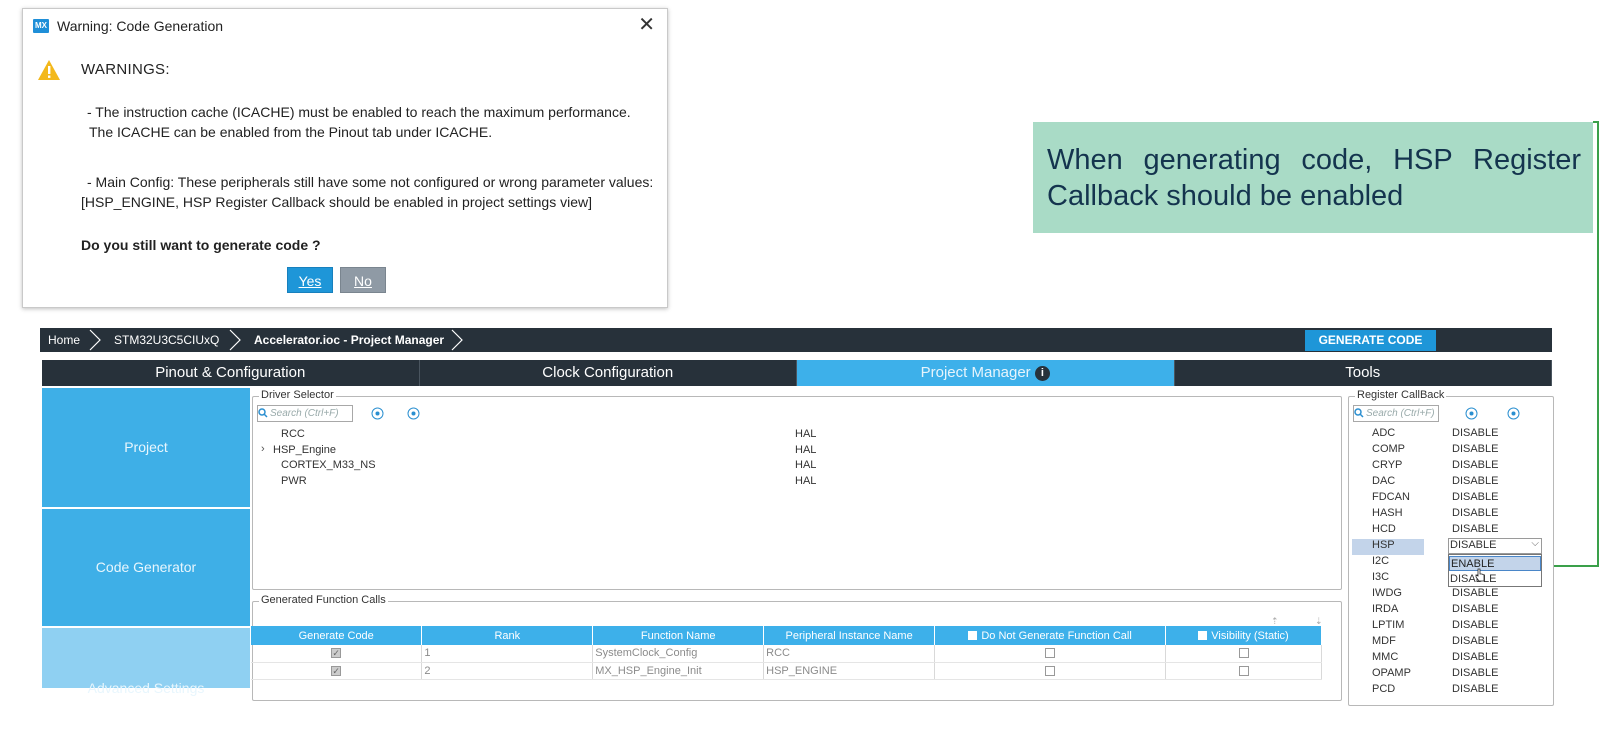 This screenshot has width=1615, height=748. What do you see at coordinates (1452, 610) in the screenshot?
I see `callback-row-irda: IRDA DISABLE` at bounding box center [1452, 610].